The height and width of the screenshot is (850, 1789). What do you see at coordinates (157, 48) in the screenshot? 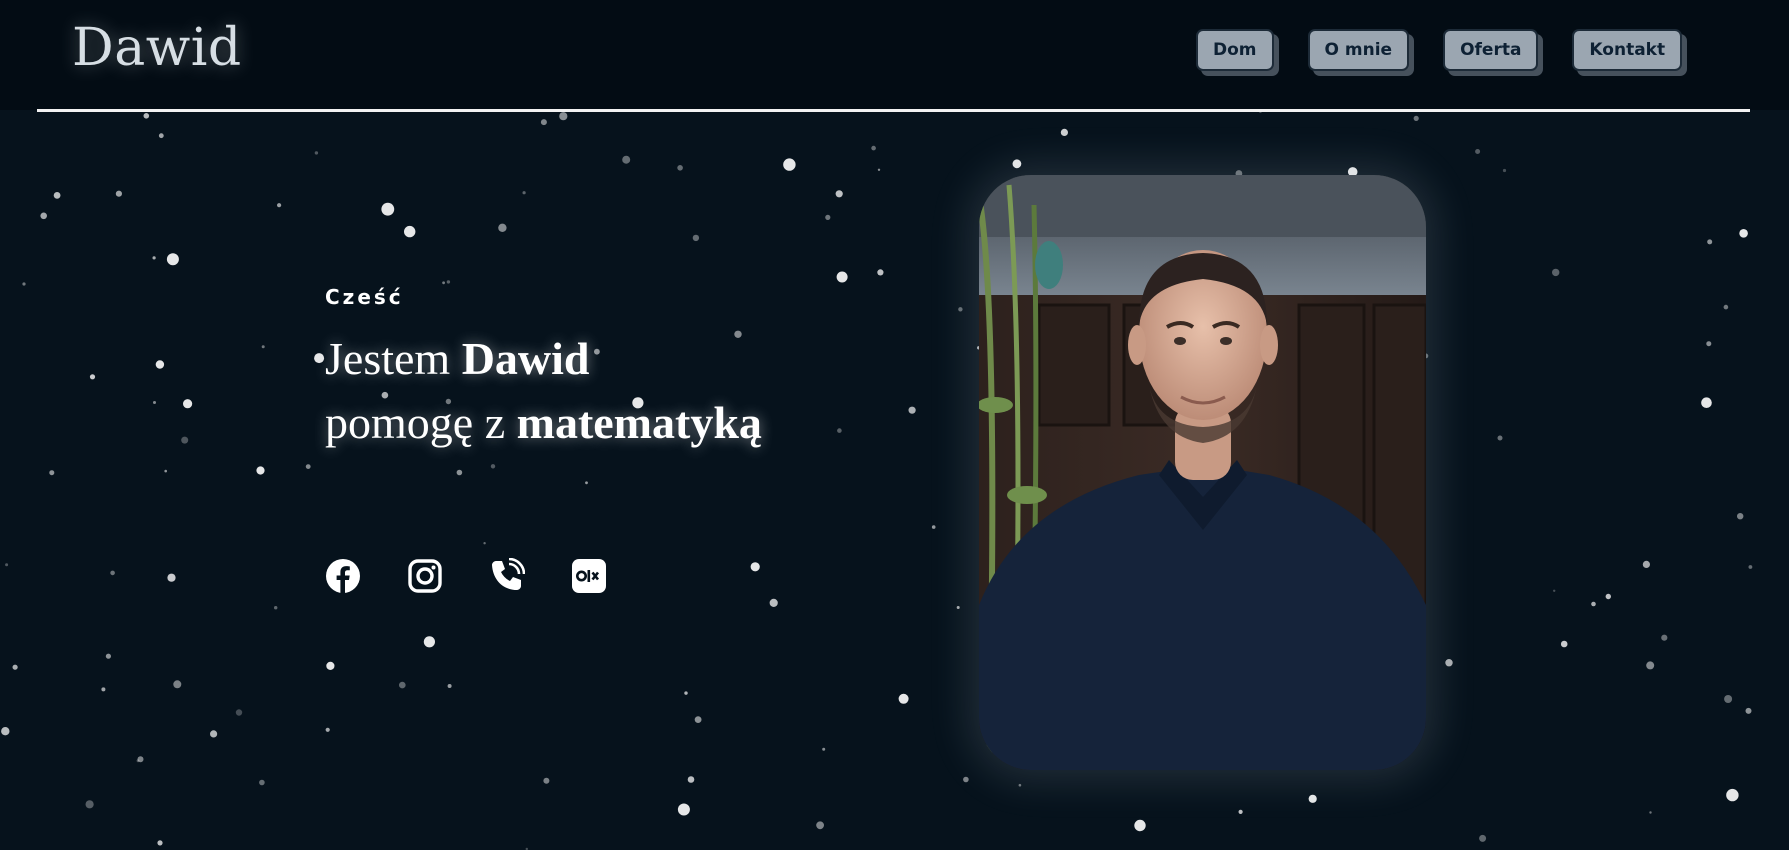
I see `site-logo: Dawid` at bounding box center [157, 48].